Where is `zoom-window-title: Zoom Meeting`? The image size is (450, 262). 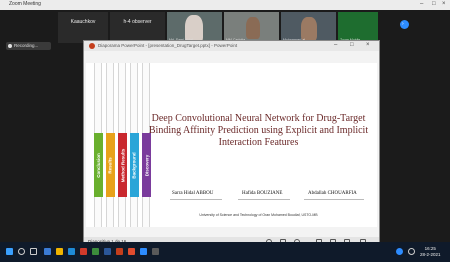
zoom-window-title: Zoom Meeting is located at coordinates (25, 4).